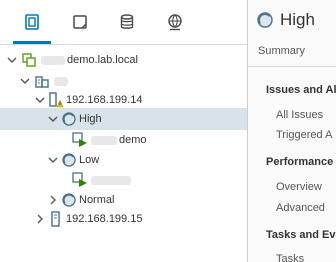 This screenshot has width=336, height=262. Describe the element at coordinates (42, 82) in the screenshot. I see `datacenter-icon` at that location.